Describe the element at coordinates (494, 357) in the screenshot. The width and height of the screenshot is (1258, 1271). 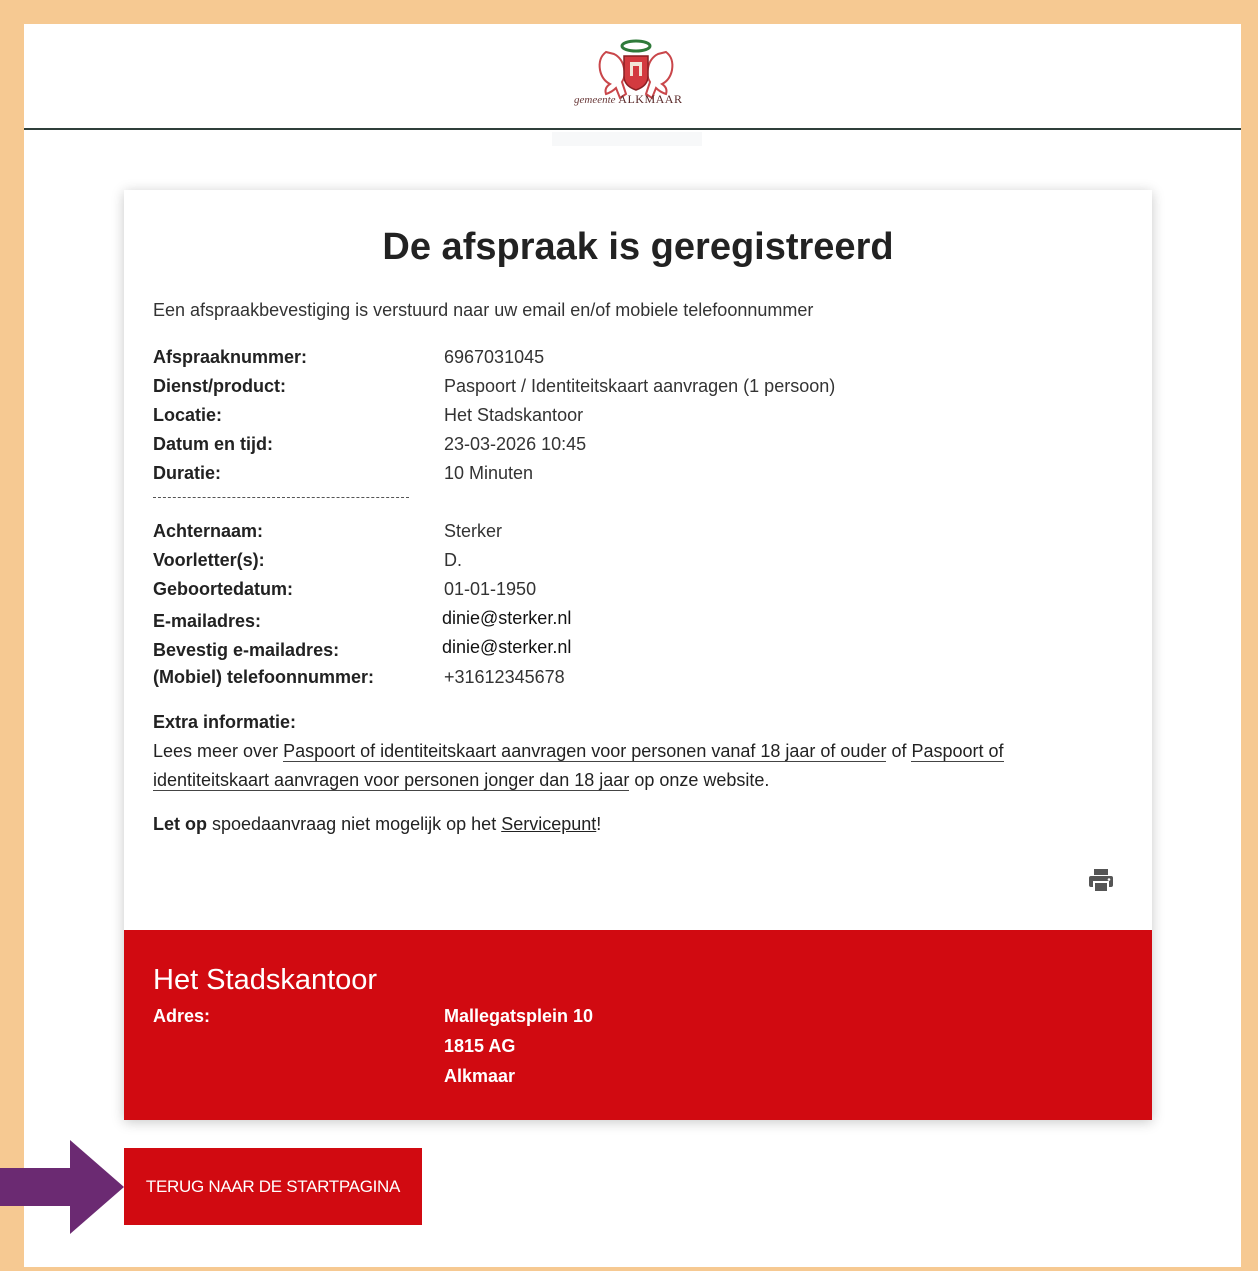
I see `detail-value: 6967031045` at that location.